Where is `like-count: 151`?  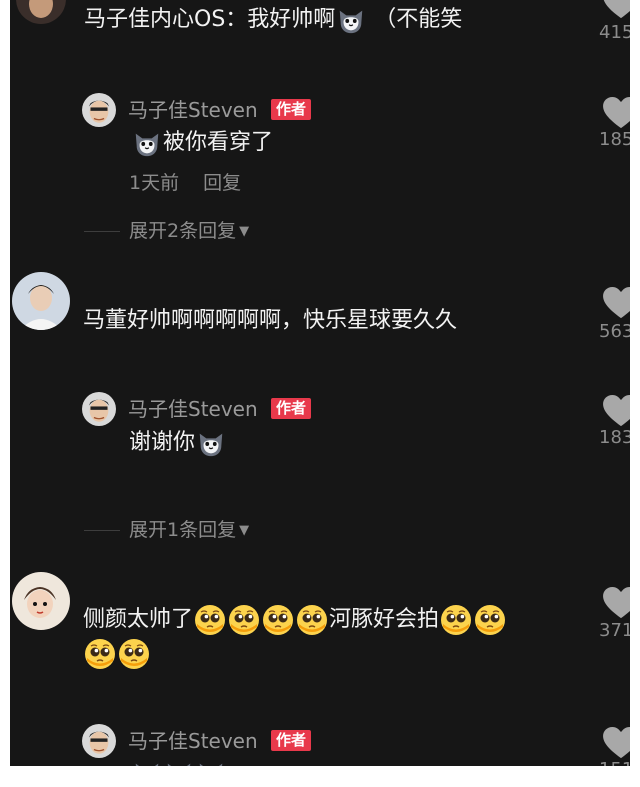
like-count: 151 is located at coordinates (614, 762).